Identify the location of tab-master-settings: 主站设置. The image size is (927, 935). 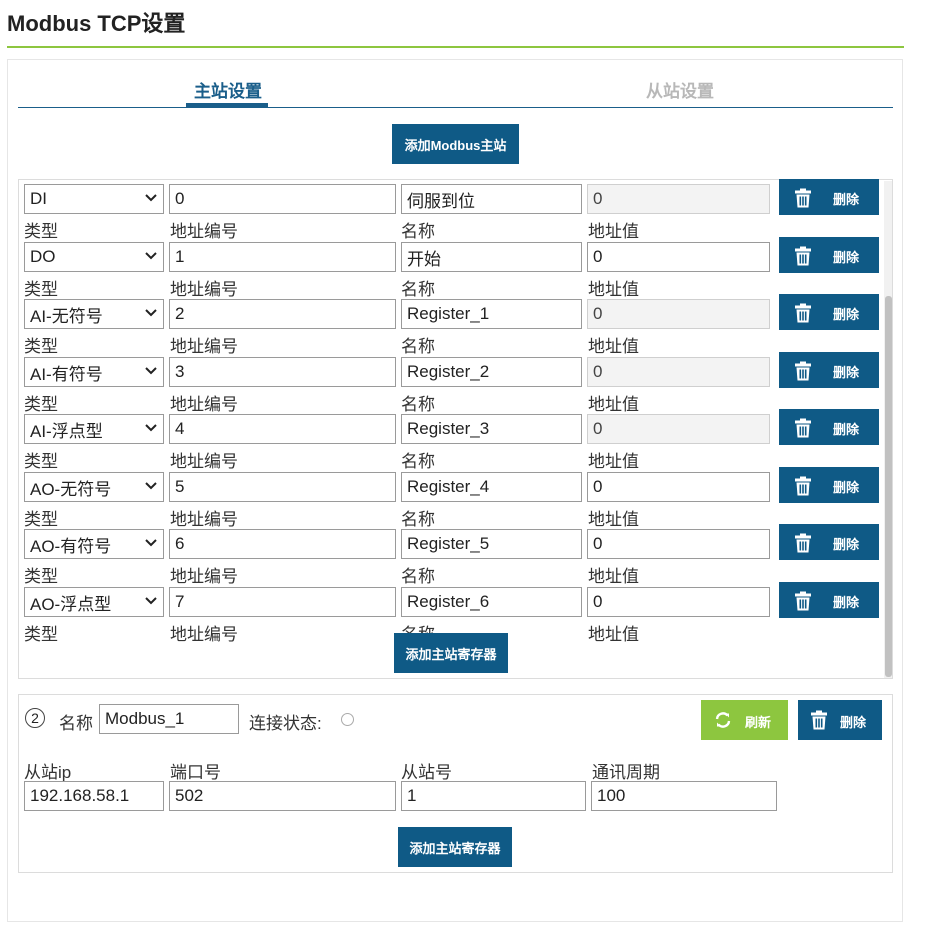
(228, 89).